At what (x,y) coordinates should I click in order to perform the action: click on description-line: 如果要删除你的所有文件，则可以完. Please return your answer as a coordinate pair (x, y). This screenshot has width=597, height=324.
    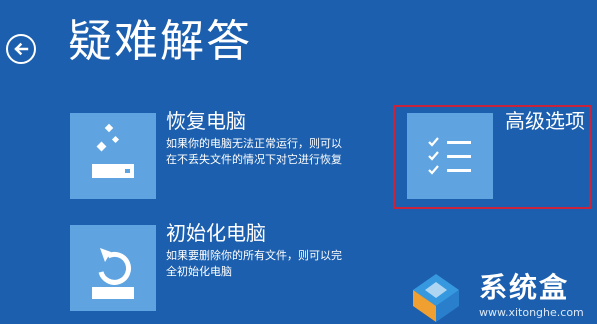
    Looking at the image, I should click on (254, 255).